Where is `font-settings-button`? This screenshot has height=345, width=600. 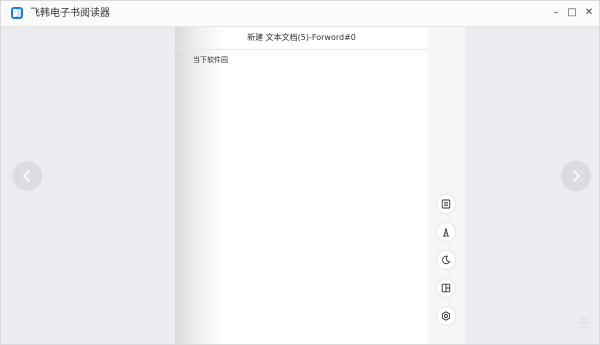 font-settings-button is located at coordinates (446, 232).